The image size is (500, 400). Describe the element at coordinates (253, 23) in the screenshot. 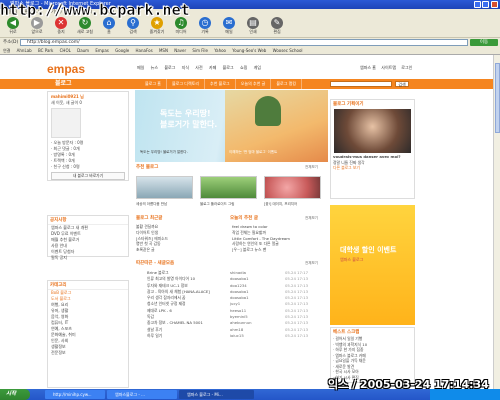

I see `print-icon: ▤` at that location.